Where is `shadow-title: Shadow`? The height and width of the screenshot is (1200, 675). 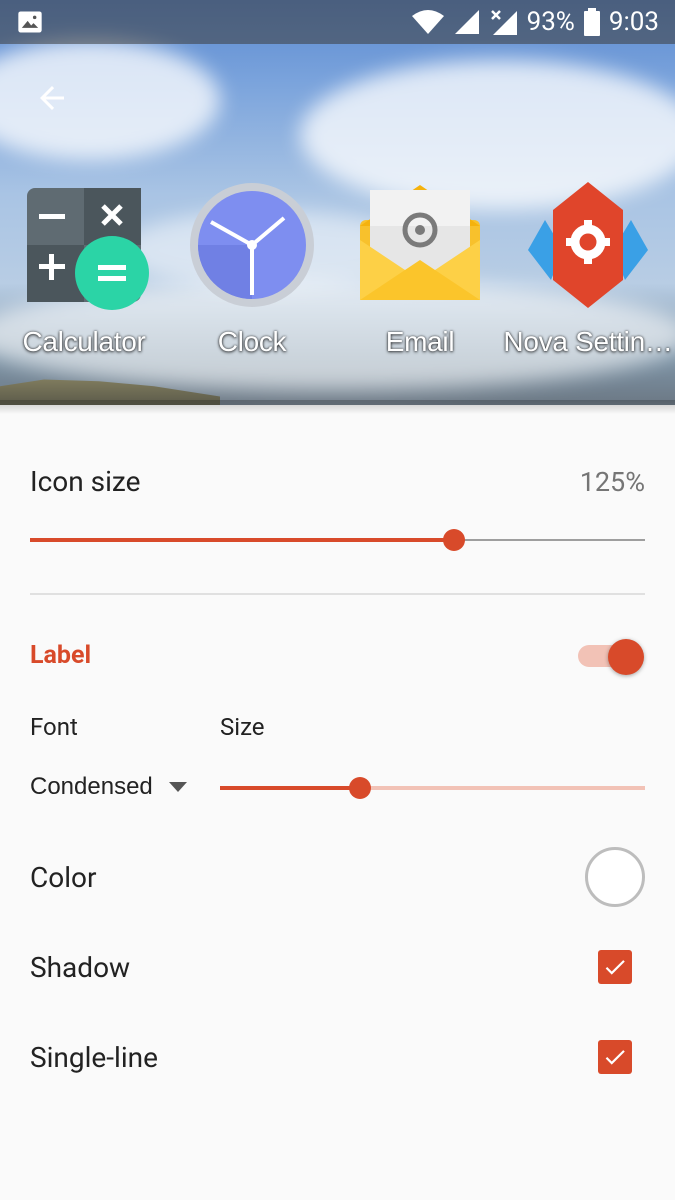
shadow-title: Shadow is located at coordinates (80, 967).